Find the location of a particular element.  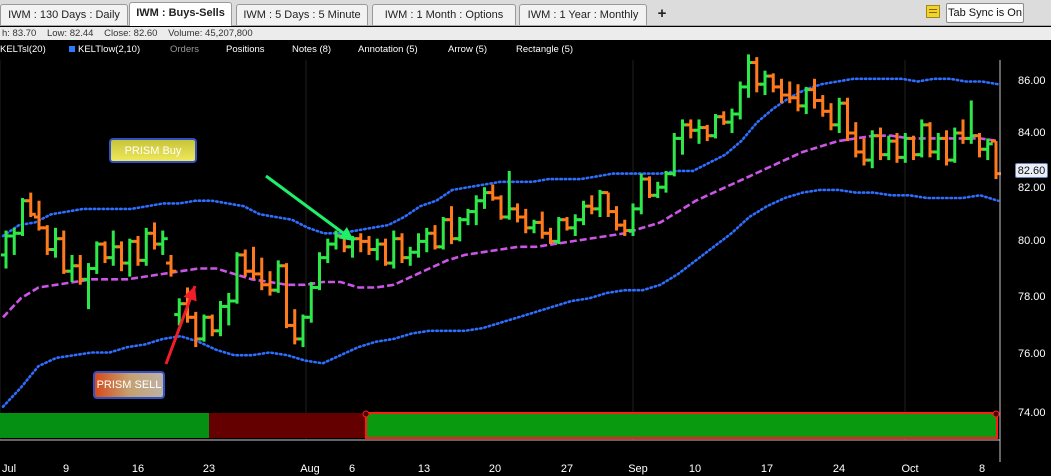

x-axis-label: 27 is located at coordinates (567, 469).